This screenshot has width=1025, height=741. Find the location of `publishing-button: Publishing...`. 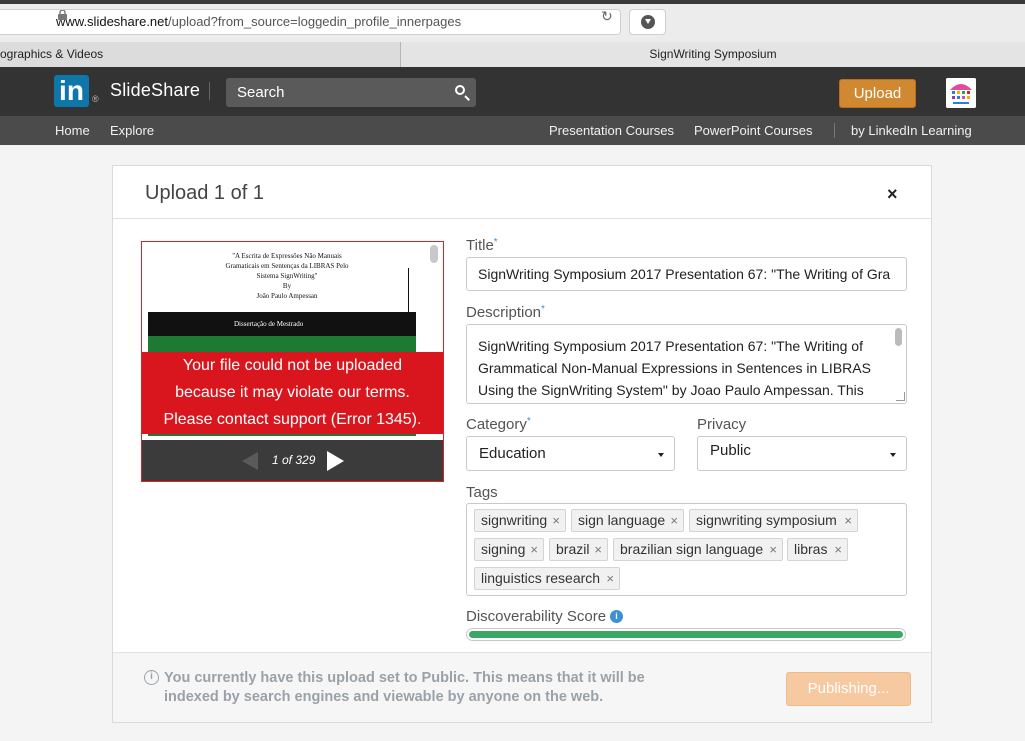

publishing-button: Publishing... is located at coordinates (848, 689).